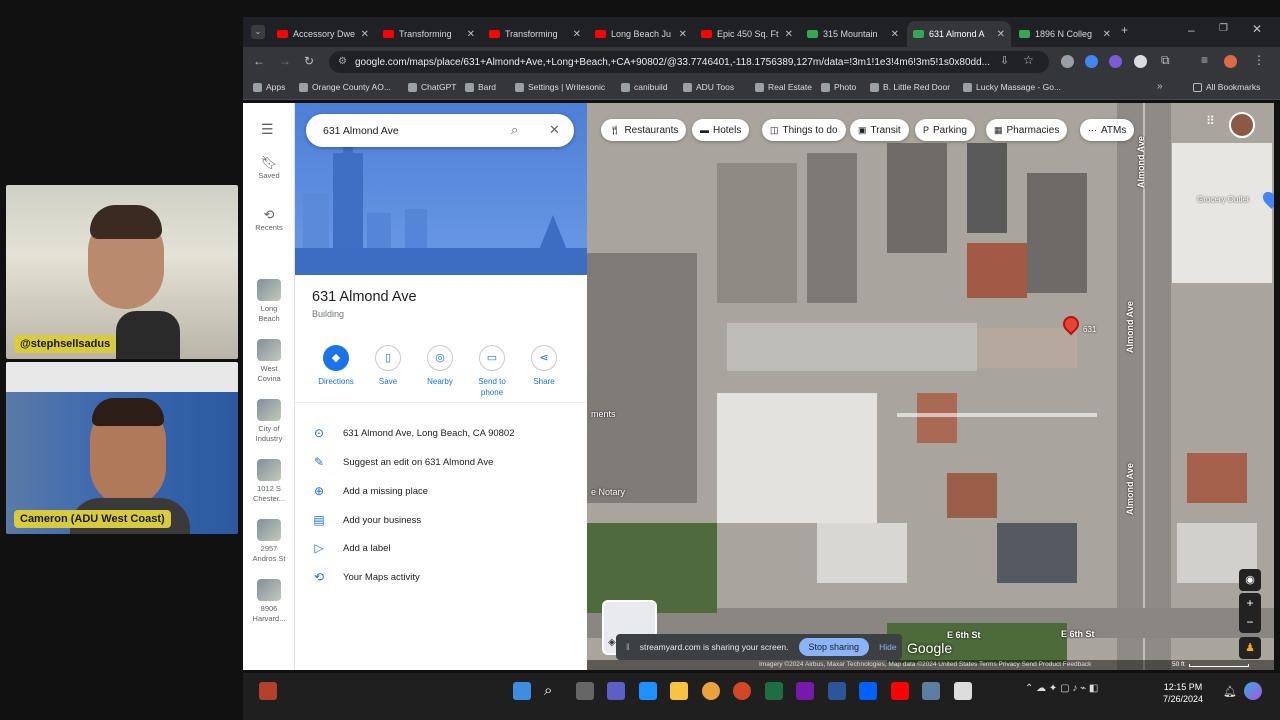  I want to click on notifications-icon: 🔔︎, so click(1230, 691).